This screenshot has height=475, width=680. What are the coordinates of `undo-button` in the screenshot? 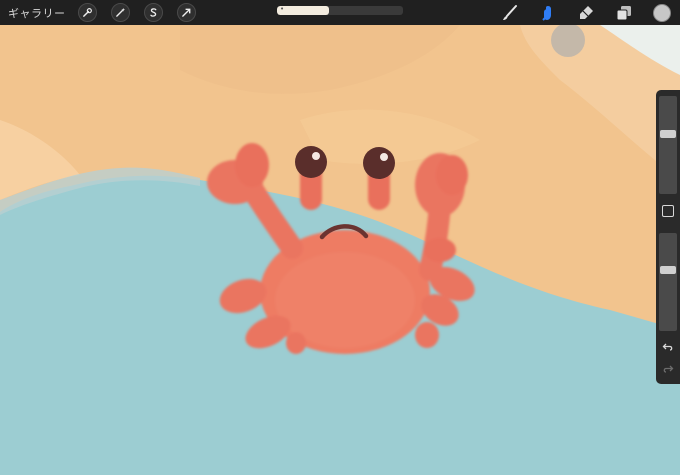 It's located at (668, 347).